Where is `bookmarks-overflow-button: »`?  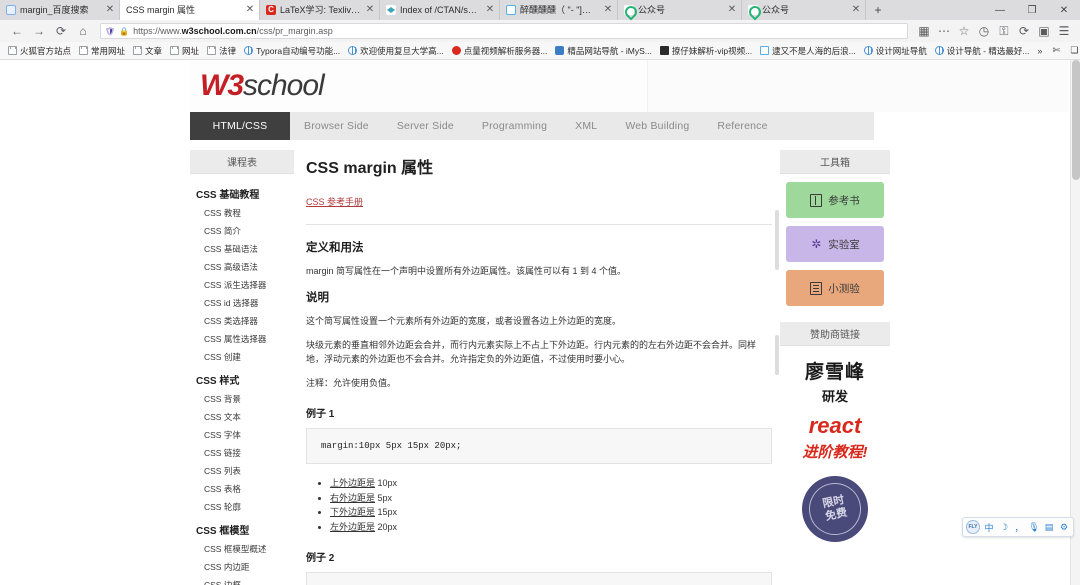
bookmarks-overflow-button: » is located at coordinates (1039, 51).